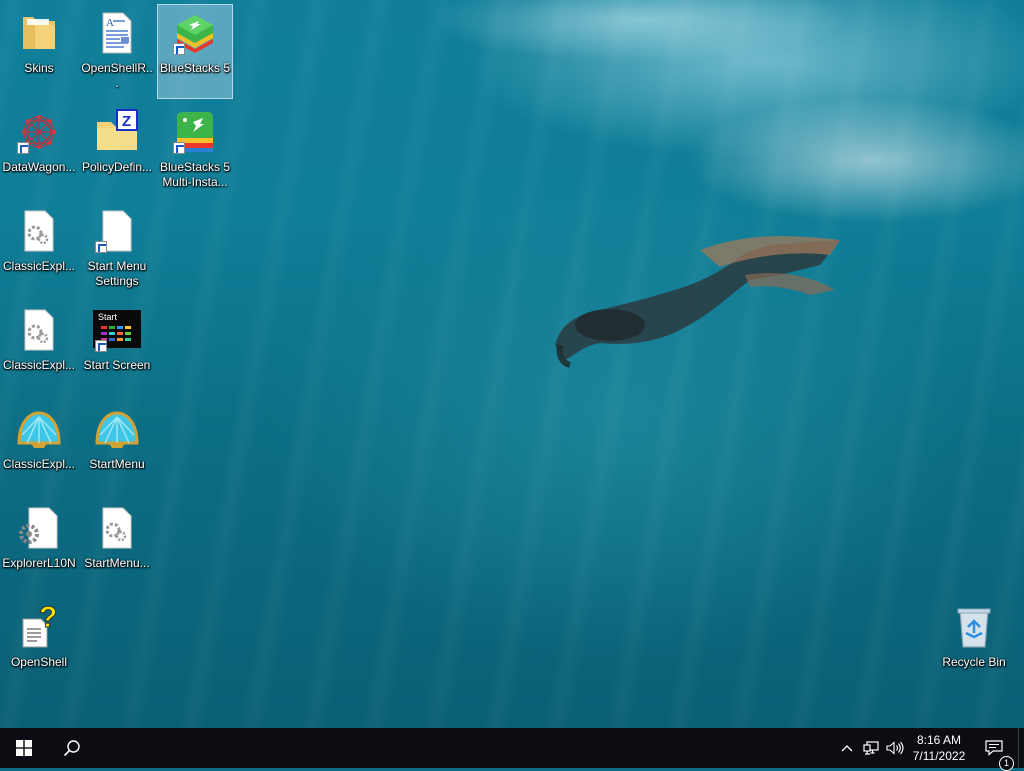 The width and height of the screenshot is (1024, 771). I want to click on desktop-icon-startmenu: StartMenu, so click(117, 447).